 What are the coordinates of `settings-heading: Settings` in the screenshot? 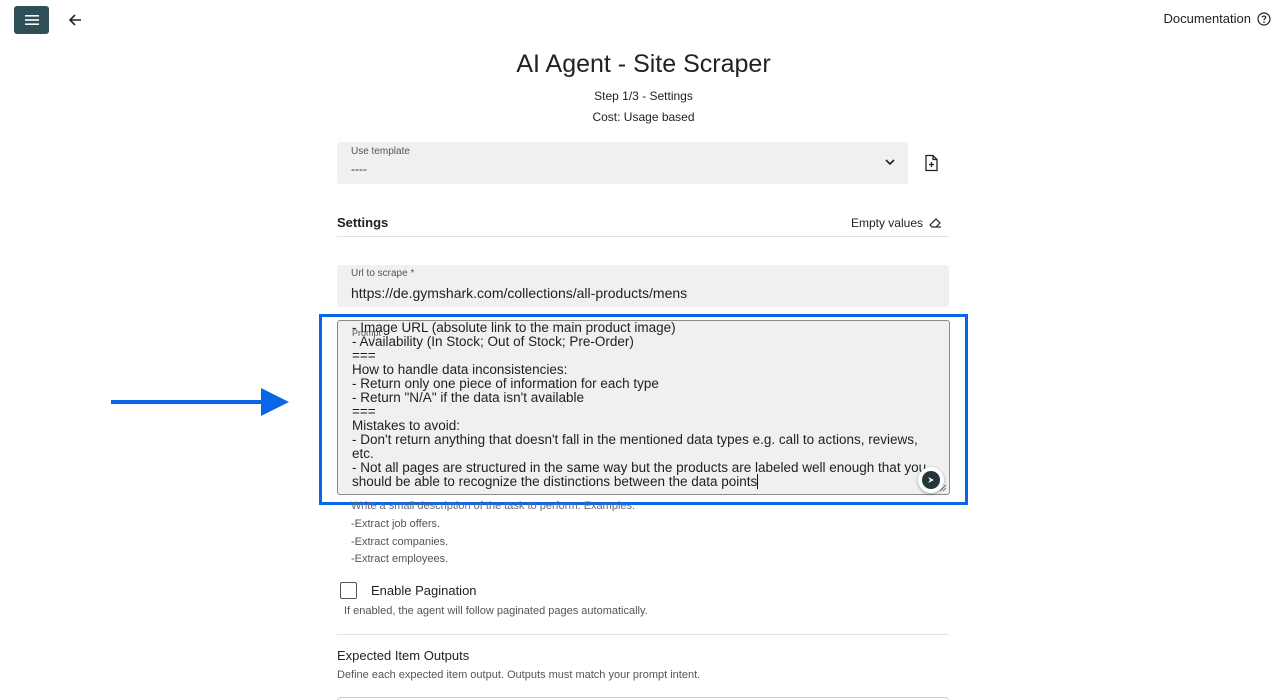 It's located at (363, 222).